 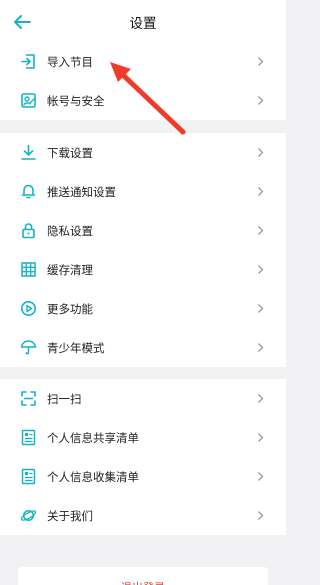 What do you see at coordinates (81, 191) in the screenshot?
I see `row-label: 推送通知设置` at bounding box center [81, 191].